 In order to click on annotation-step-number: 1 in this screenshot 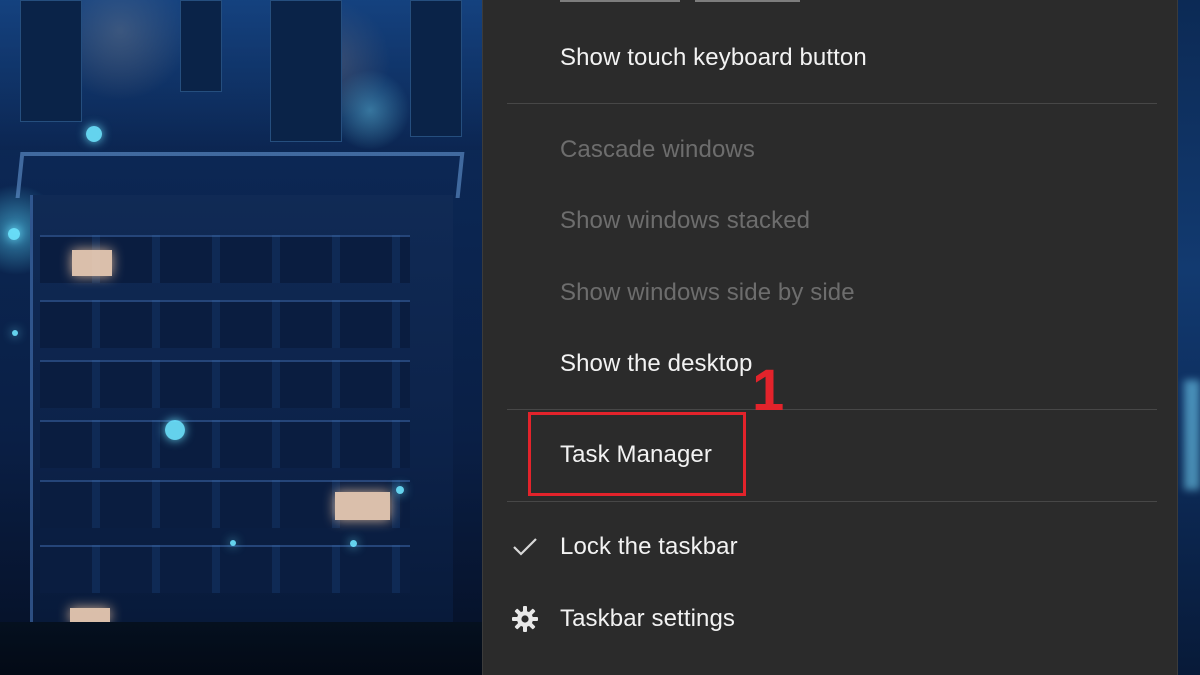, I will do `click(768, 390)`.